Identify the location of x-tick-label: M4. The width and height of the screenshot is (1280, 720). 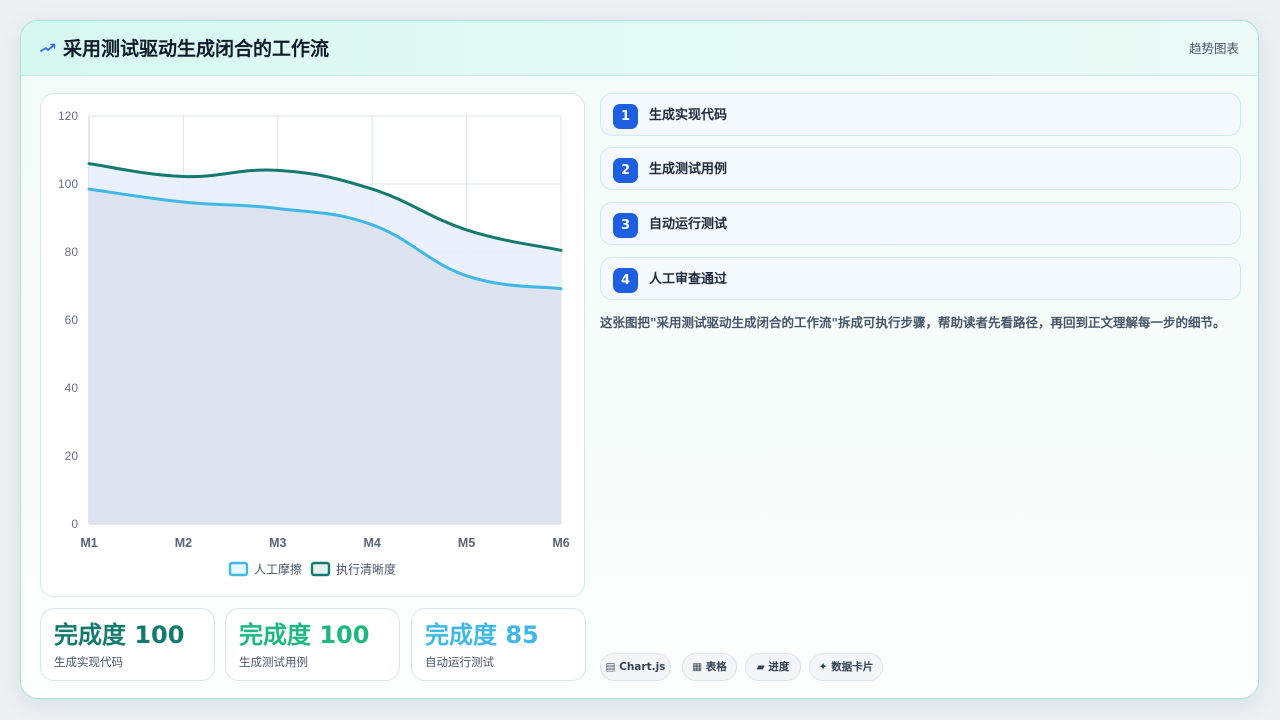
(372, 543).